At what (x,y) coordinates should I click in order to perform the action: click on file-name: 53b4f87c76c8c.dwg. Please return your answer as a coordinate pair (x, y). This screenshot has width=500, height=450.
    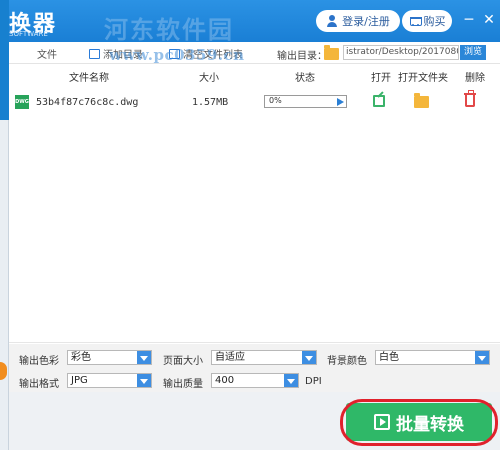
    Looking at the image, I should click on (87, 102).